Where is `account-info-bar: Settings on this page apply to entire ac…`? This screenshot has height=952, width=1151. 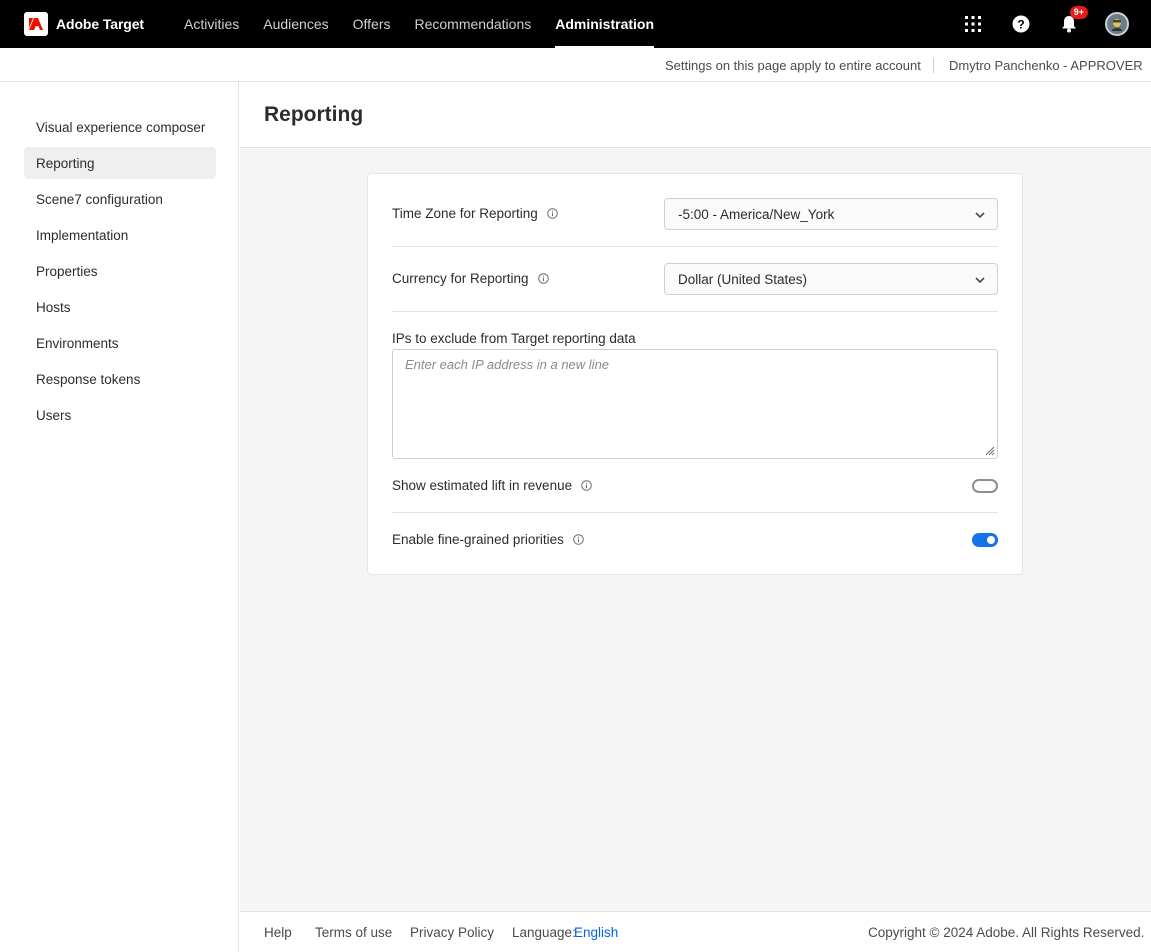 account-info-bar: Settings on this page apply to entire ac… is located at coordinates (575, 65).